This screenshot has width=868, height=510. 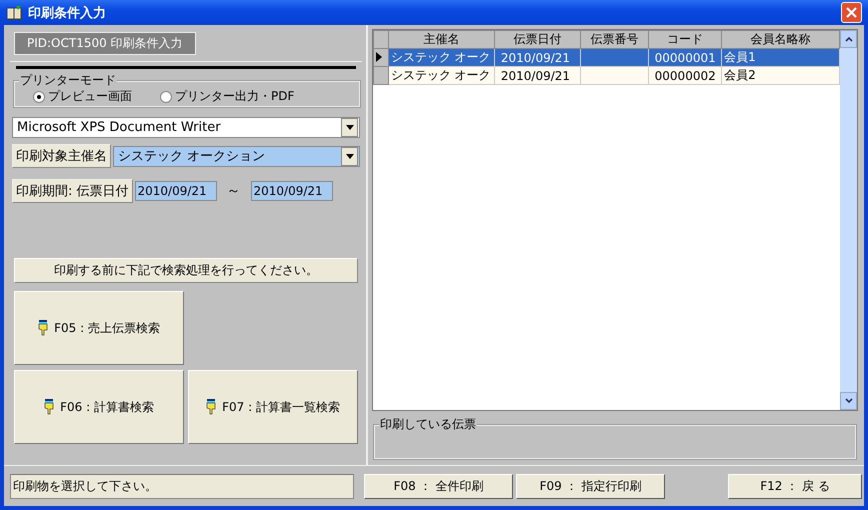 I want to click on radio-option: プリンター出力・PDF, so click(x=227, y=96).